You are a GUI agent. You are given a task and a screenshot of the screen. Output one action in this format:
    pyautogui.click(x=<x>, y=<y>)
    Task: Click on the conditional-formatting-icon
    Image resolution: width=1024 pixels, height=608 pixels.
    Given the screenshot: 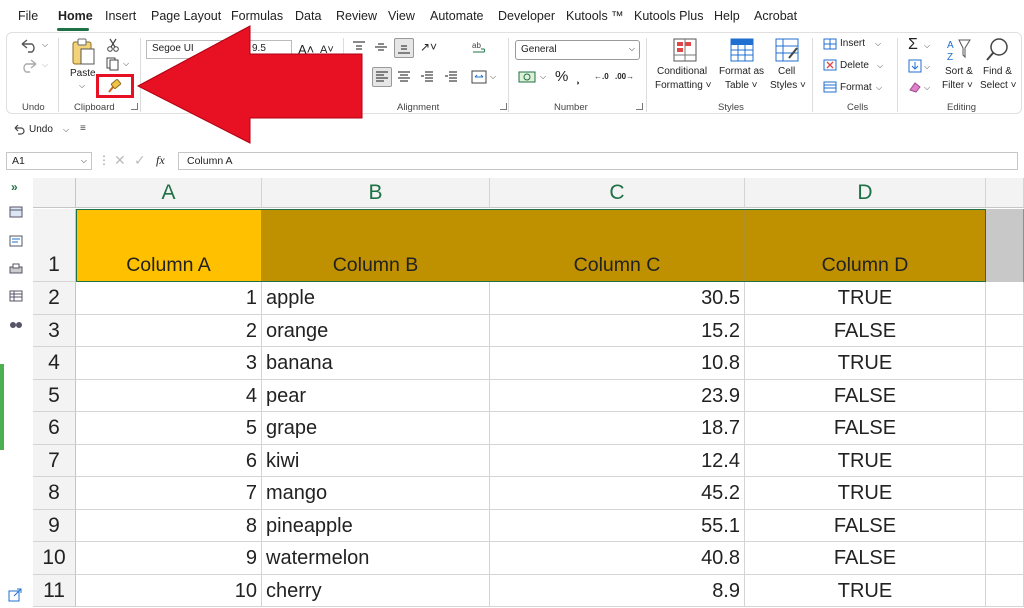 What is the action you would take?
    pyautogui.click(x=685, y=50)
    